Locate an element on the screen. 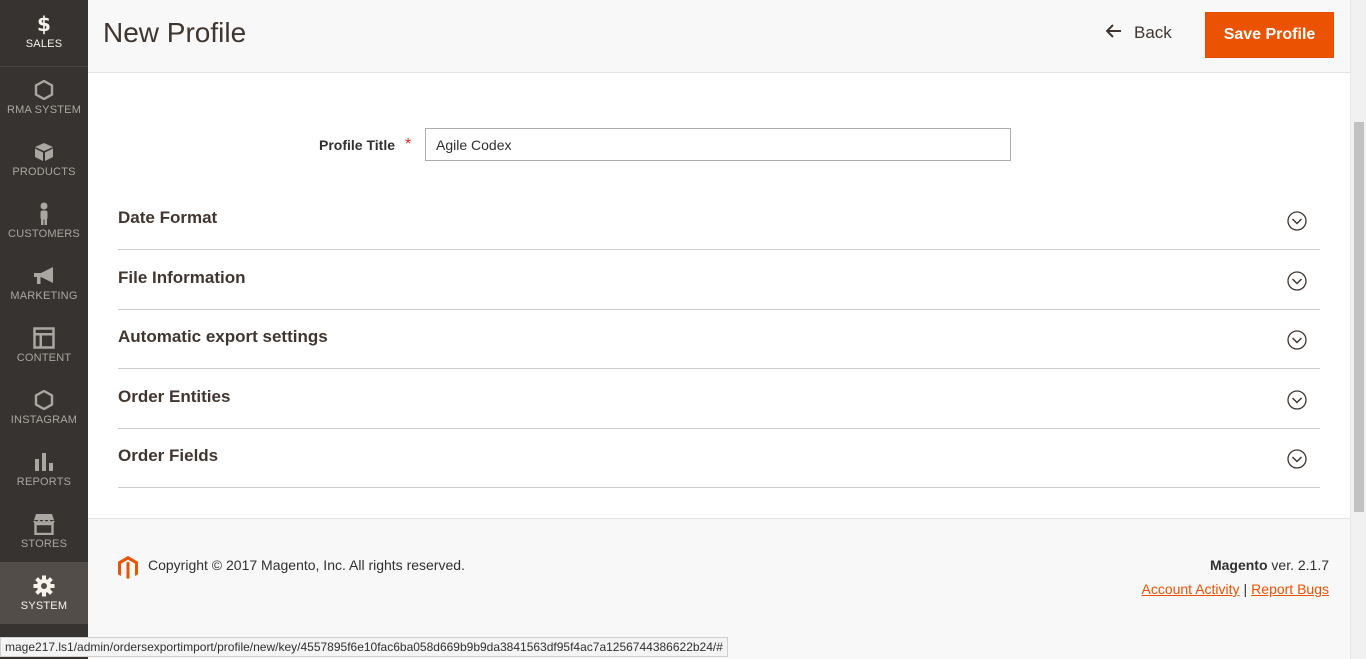 This screenshot has height=659, width=1366. sidebar-item-label: STORES is located at coordinates (44, 544).